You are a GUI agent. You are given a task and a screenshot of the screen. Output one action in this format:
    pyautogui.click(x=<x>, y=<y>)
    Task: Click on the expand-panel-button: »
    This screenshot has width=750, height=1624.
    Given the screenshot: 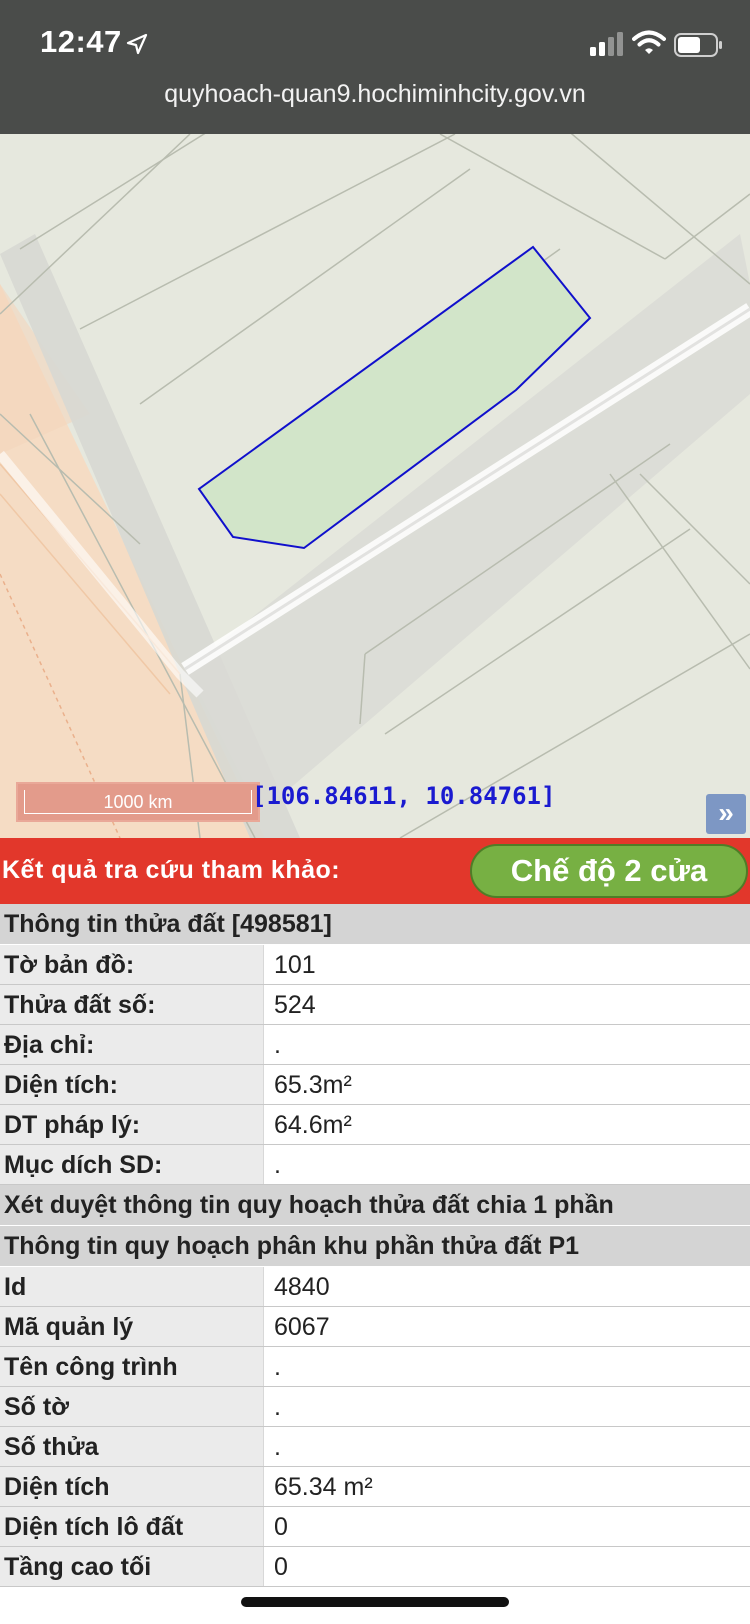 What is the action you would take?
    pyautogui.click(x=726, y=814)
    